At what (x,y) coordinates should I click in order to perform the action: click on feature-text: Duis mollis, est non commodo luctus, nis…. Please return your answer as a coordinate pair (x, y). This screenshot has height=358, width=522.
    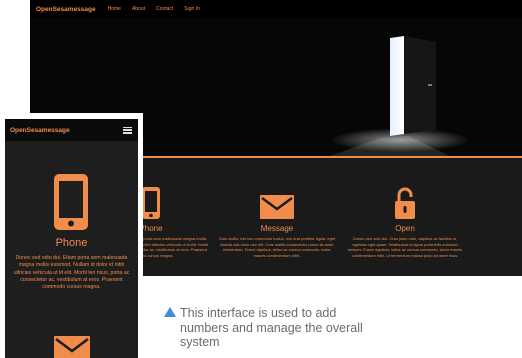
    Looking at the image, I should click on (277, 247).